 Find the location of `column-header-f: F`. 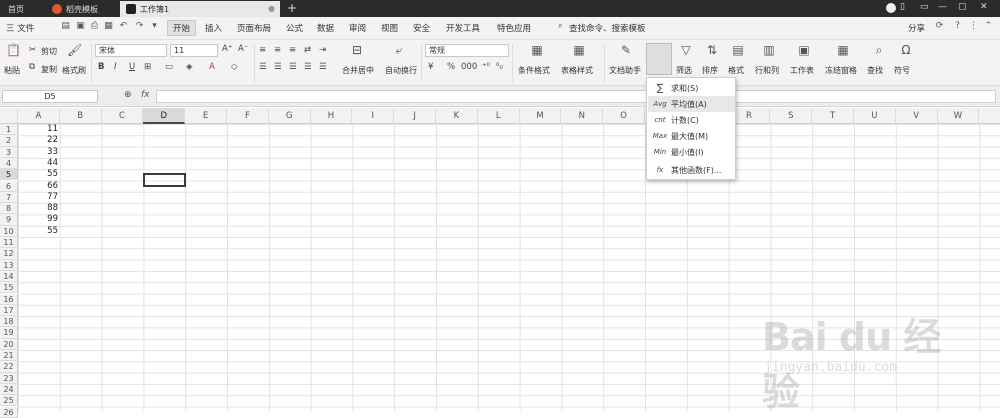

column-header-f: F is located at coordinates (248, 116).